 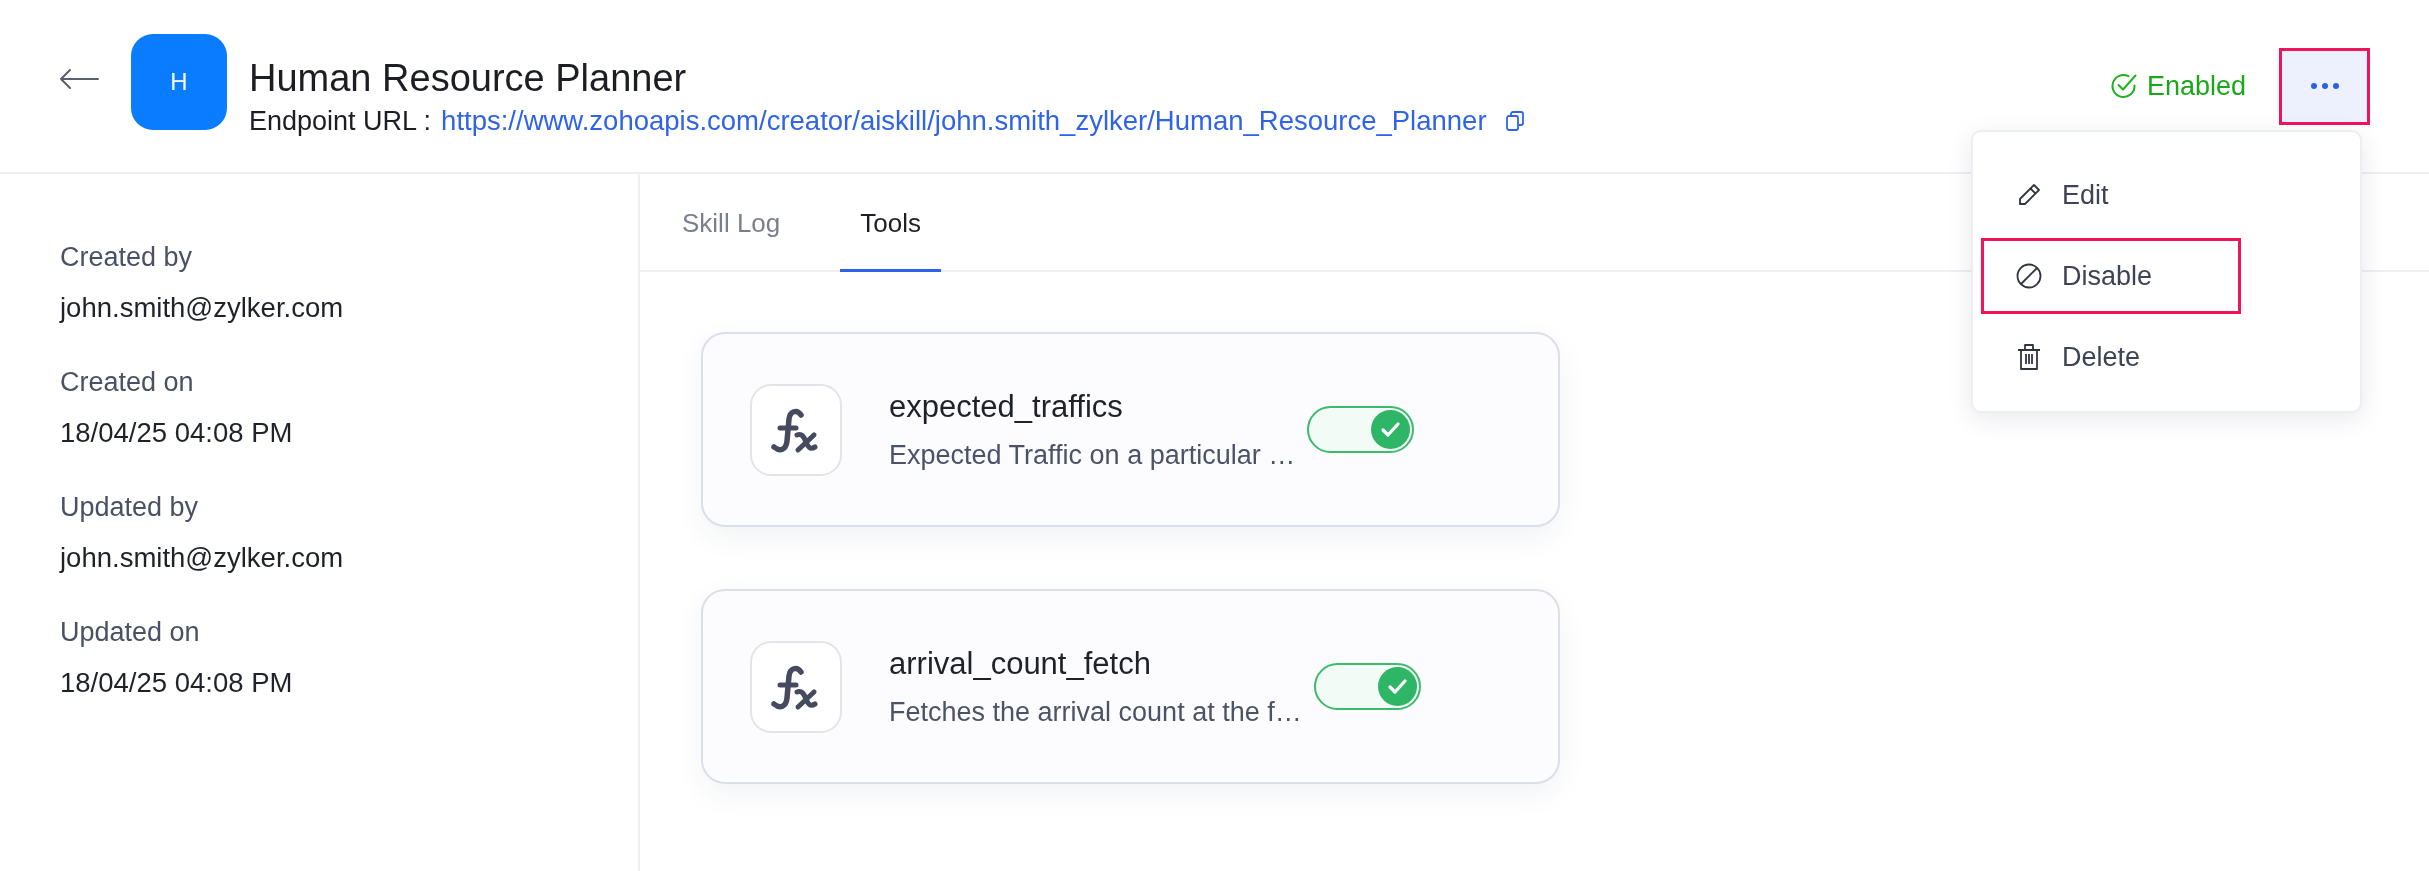 I want to click on menu-item: Delete, so click(x=2111, y=357).